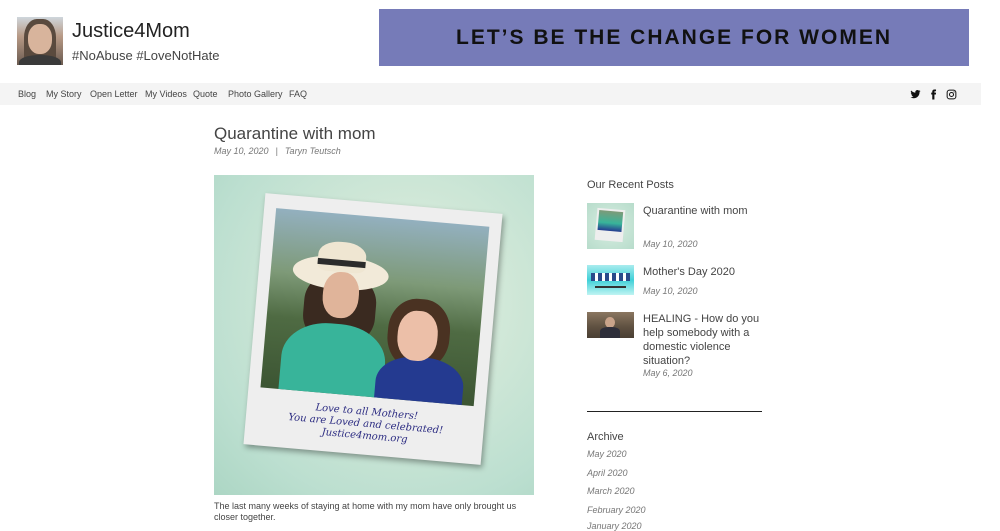 The width and height of the screenshot is (1000, 531). What do you see at coordinates (114, 94) in the screenshot?
I see `nav-item-open-letter: Open Letter` at bounding box center [114, 94].